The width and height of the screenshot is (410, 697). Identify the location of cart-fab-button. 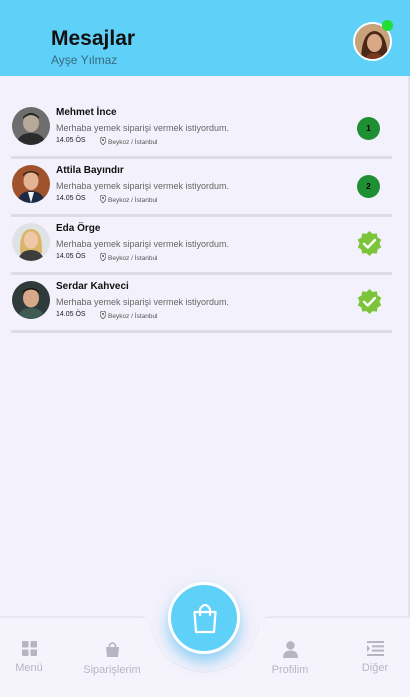
(204, 618).